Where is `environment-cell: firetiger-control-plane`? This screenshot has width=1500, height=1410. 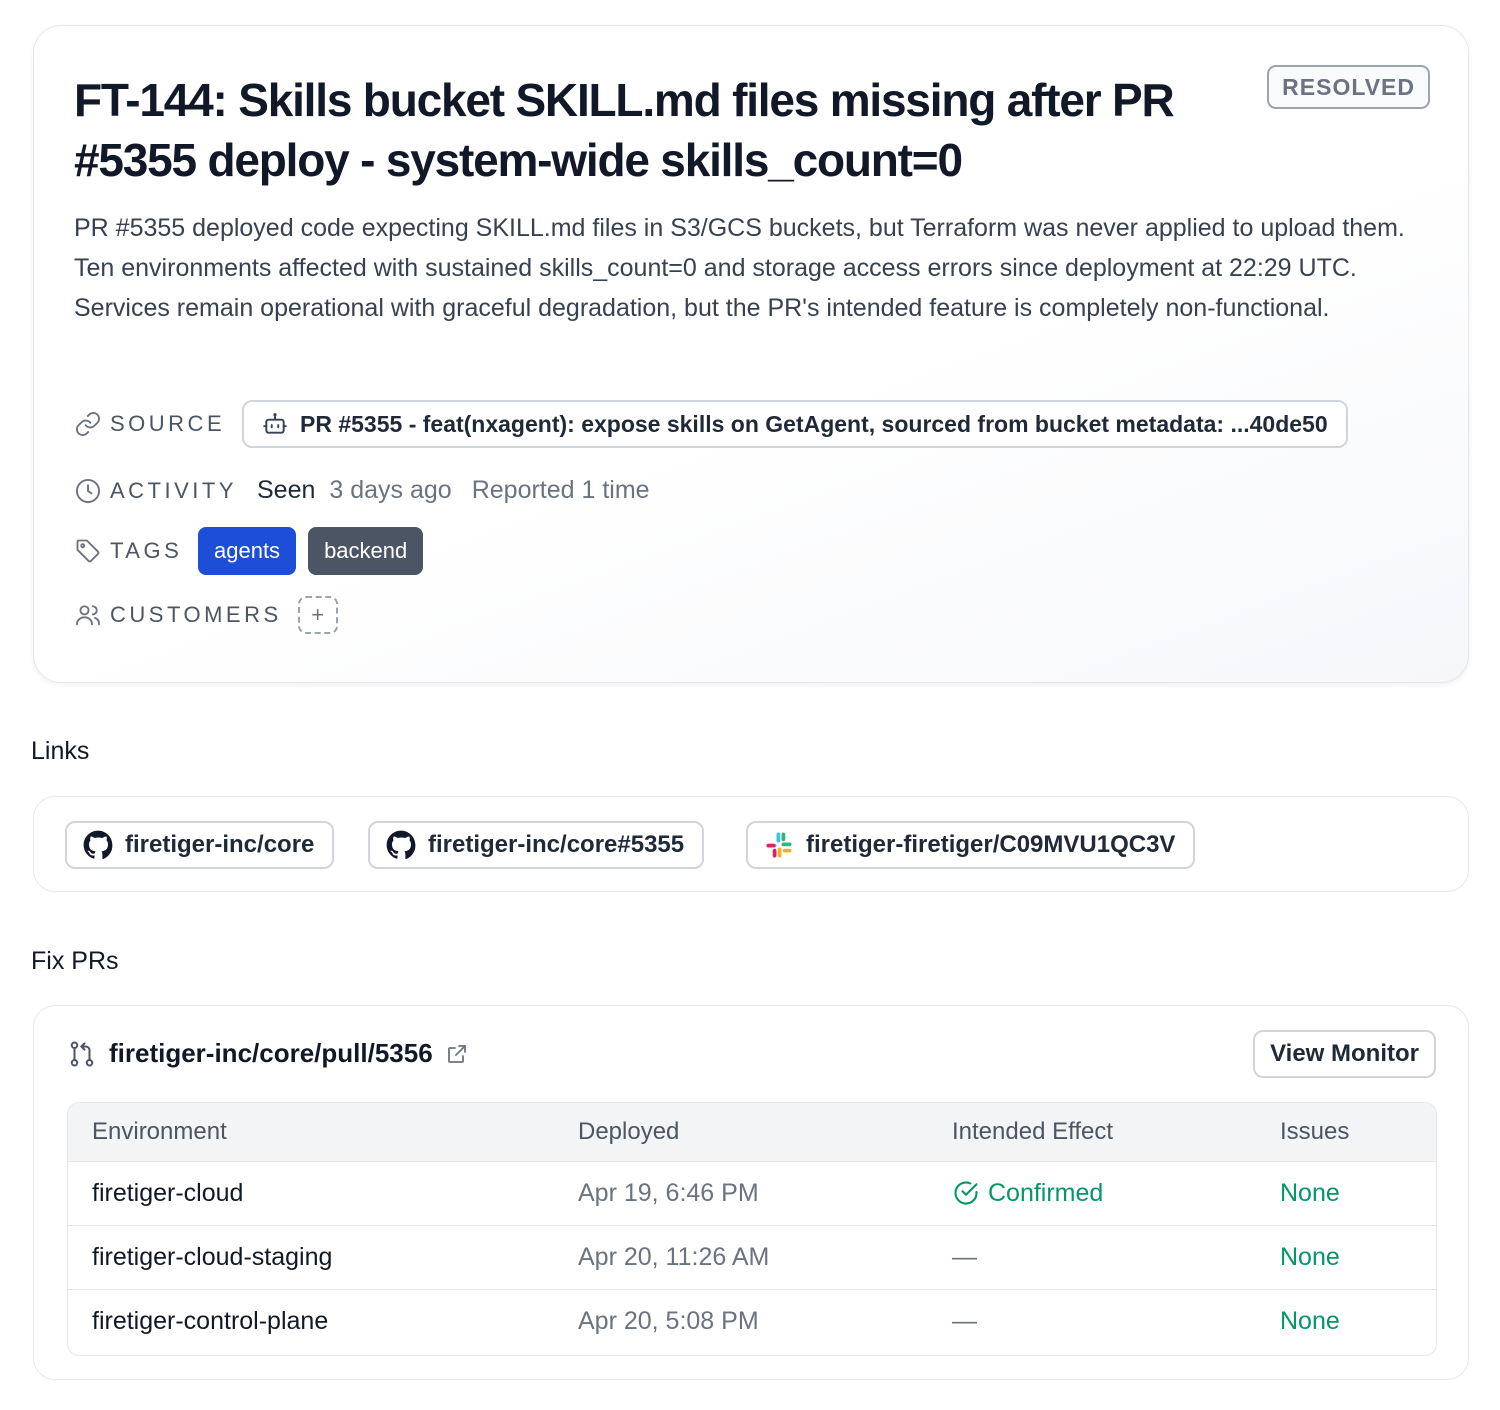
environment-cell: firetiger-control-plane is located at coordinates (210, 1320).